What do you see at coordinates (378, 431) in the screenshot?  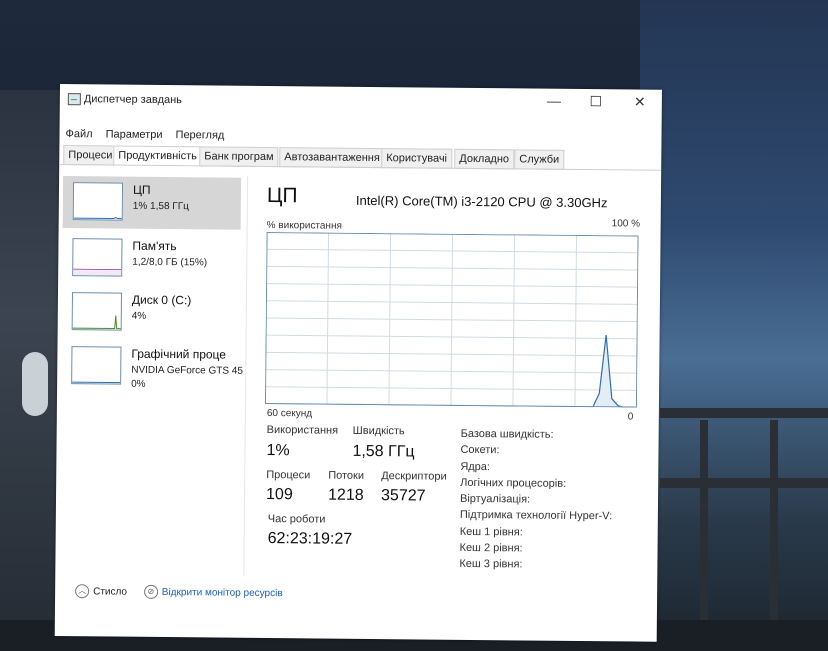 I see `speed-label: Швидкість` at bounding box center [378, 431].